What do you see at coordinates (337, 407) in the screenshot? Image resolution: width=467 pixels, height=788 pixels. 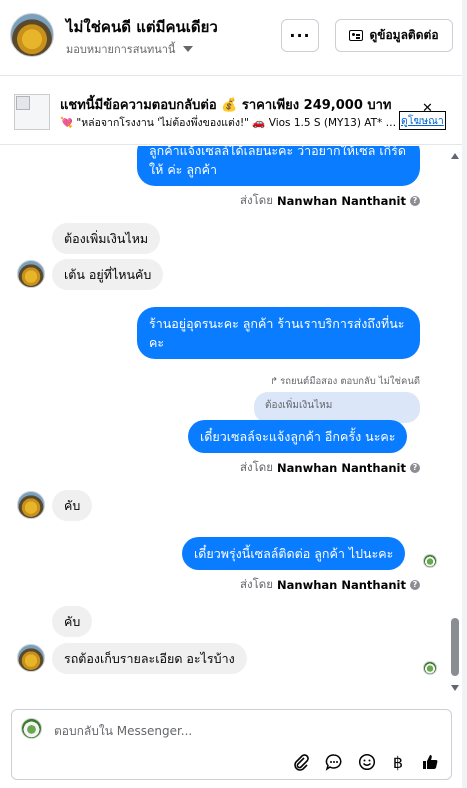 I see `quoted-message: ต้องเพิ่มเงินไหม` at bounding box center [337, 407].